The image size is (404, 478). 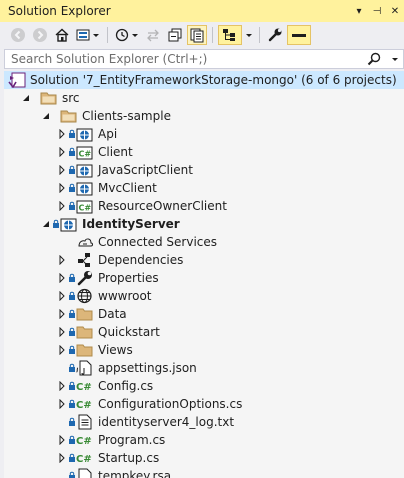 I want to click on chevron-down-icon, so click(x=249, y=35).